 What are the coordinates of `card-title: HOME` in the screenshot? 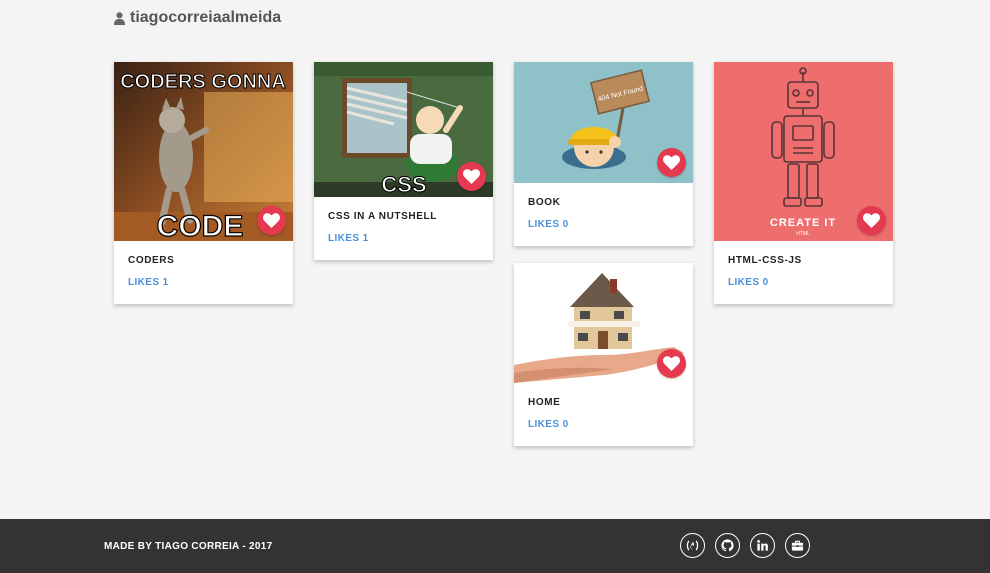 It's located at (603, 403).